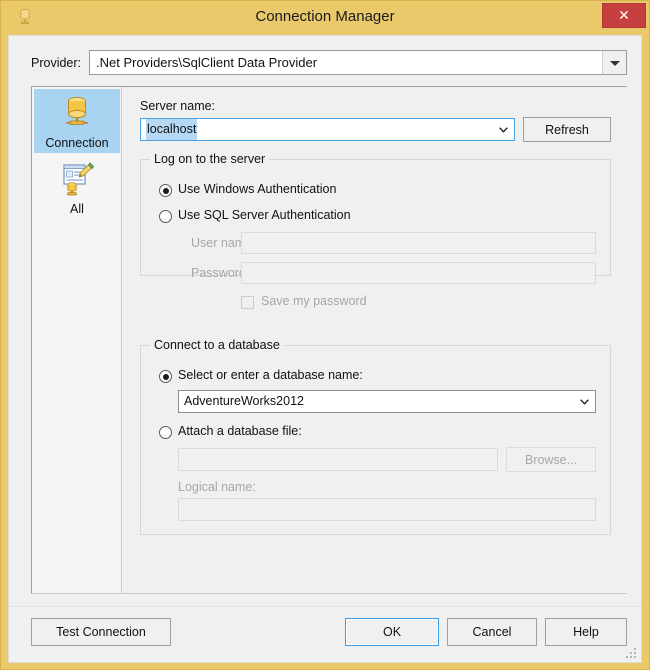 The width and height of the screenshot is (650, 670). Describe the element at coordinates (240, 431) in the screenshot. I see `attach-file-label: Attach a database file:` at that location.